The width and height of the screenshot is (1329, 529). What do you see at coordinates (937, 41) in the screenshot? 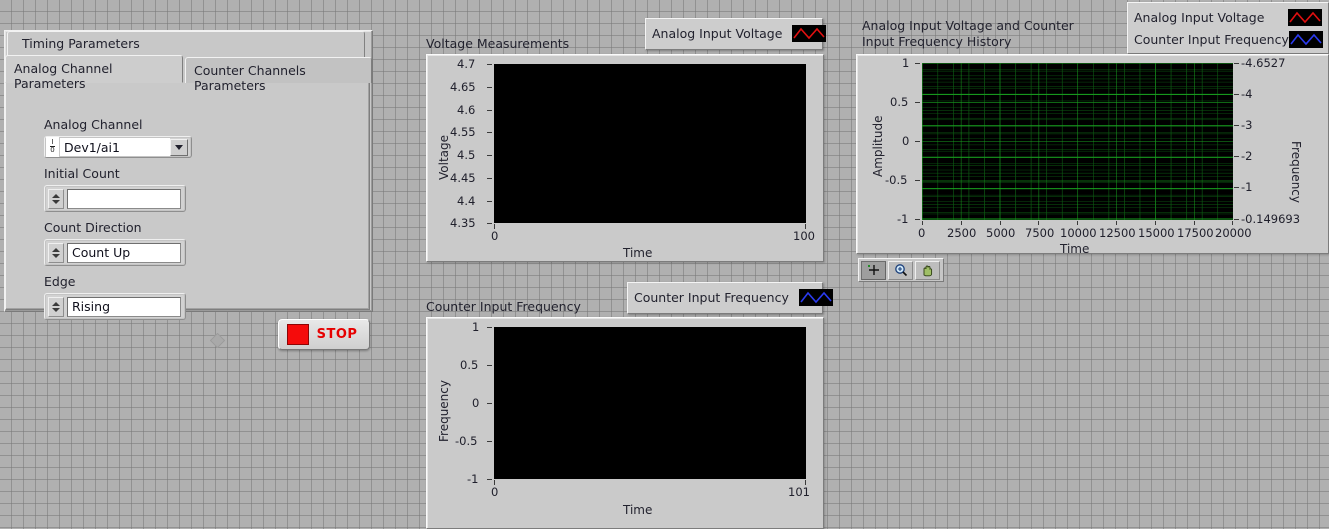
I see `history-chart-title-line2: Input Frequency History` at bounding box center [937, 41].